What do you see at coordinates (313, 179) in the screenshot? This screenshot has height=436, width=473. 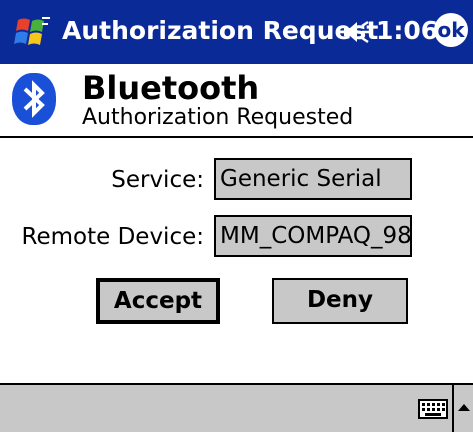 I see `service-field: Generic Serial` at bounding box center [313, 179].